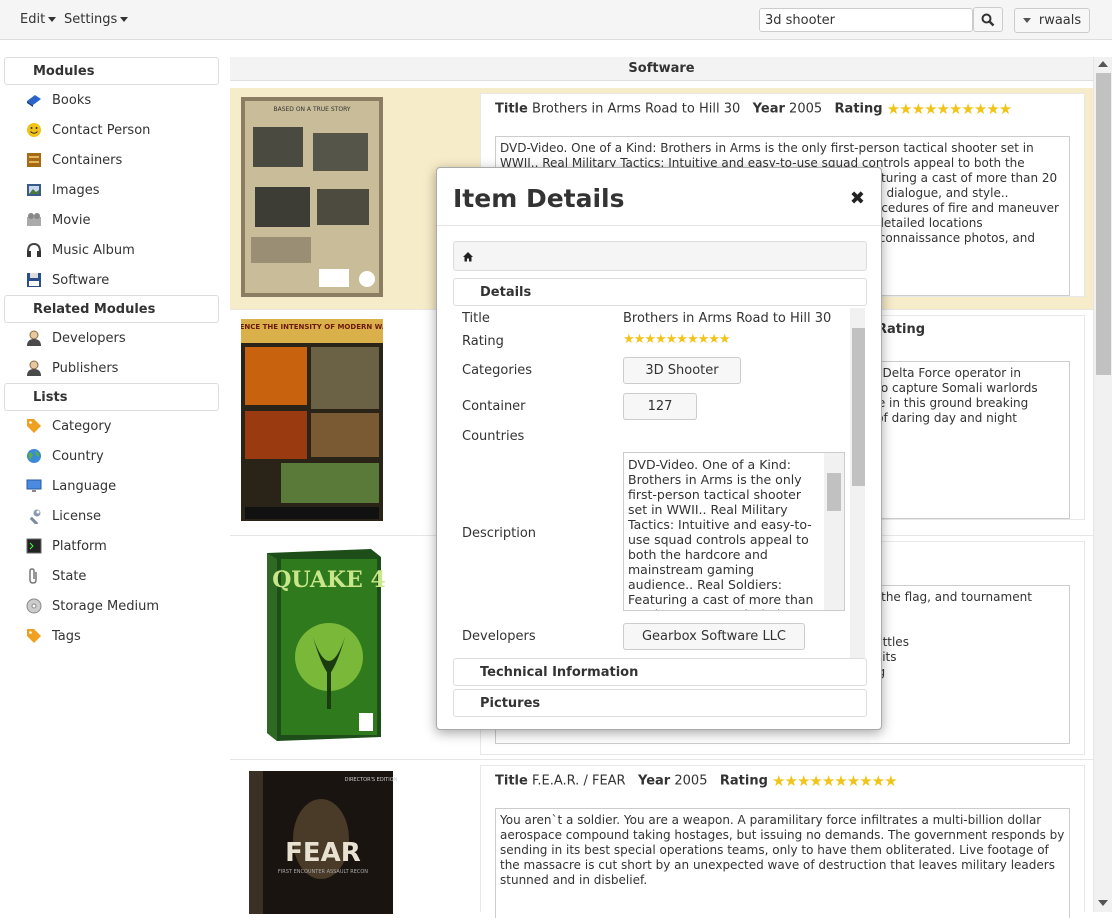 This screenshot has height=918, width=1112. What do you see at coordinates (34, 250) in the screenshot?
I see `headphones-icon` at bounding box center [34, 250].